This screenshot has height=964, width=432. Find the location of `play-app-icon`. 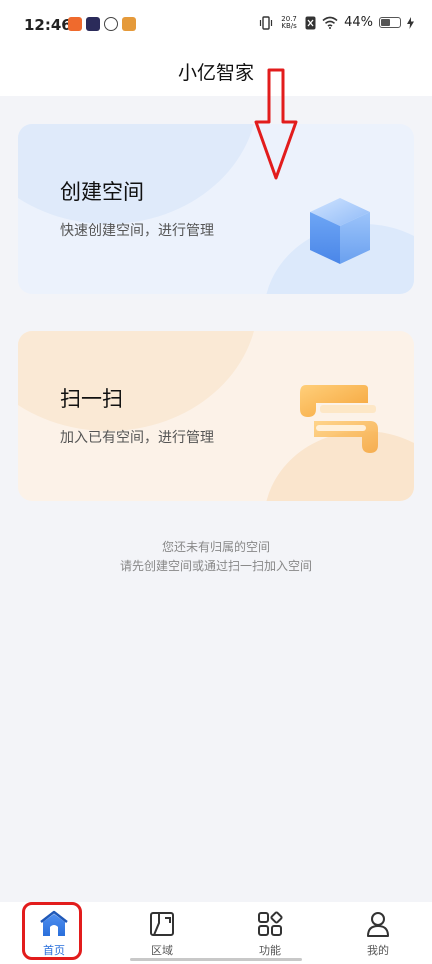

play-app-icon is located at coordinates (93, 24).